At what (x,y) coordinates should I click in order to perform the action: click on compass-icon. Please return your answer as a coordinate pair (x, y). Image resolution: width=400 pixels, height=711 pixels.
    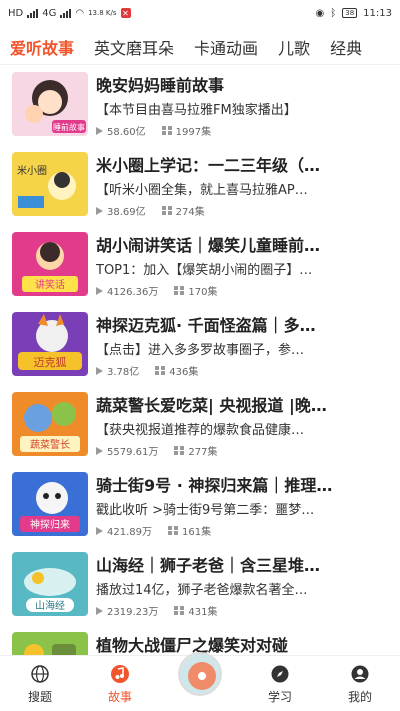
    Looking at the image, I should click on (280, 674).